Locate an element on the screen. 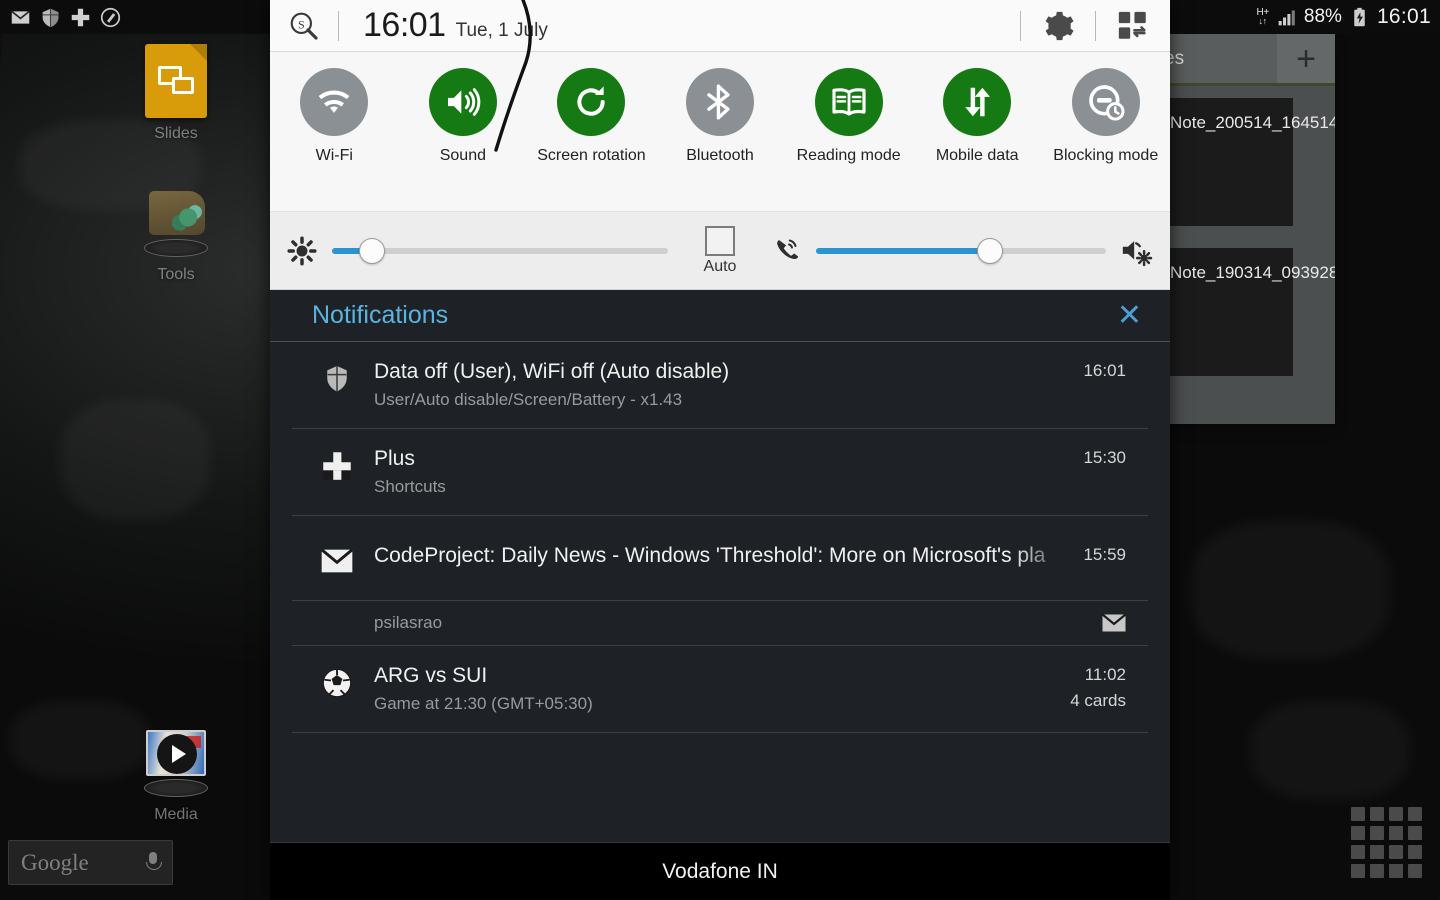 Image resolution: width=1440 pixels, height=900 pixels. battery-charging-icon is located at coordinates (1359, 16).